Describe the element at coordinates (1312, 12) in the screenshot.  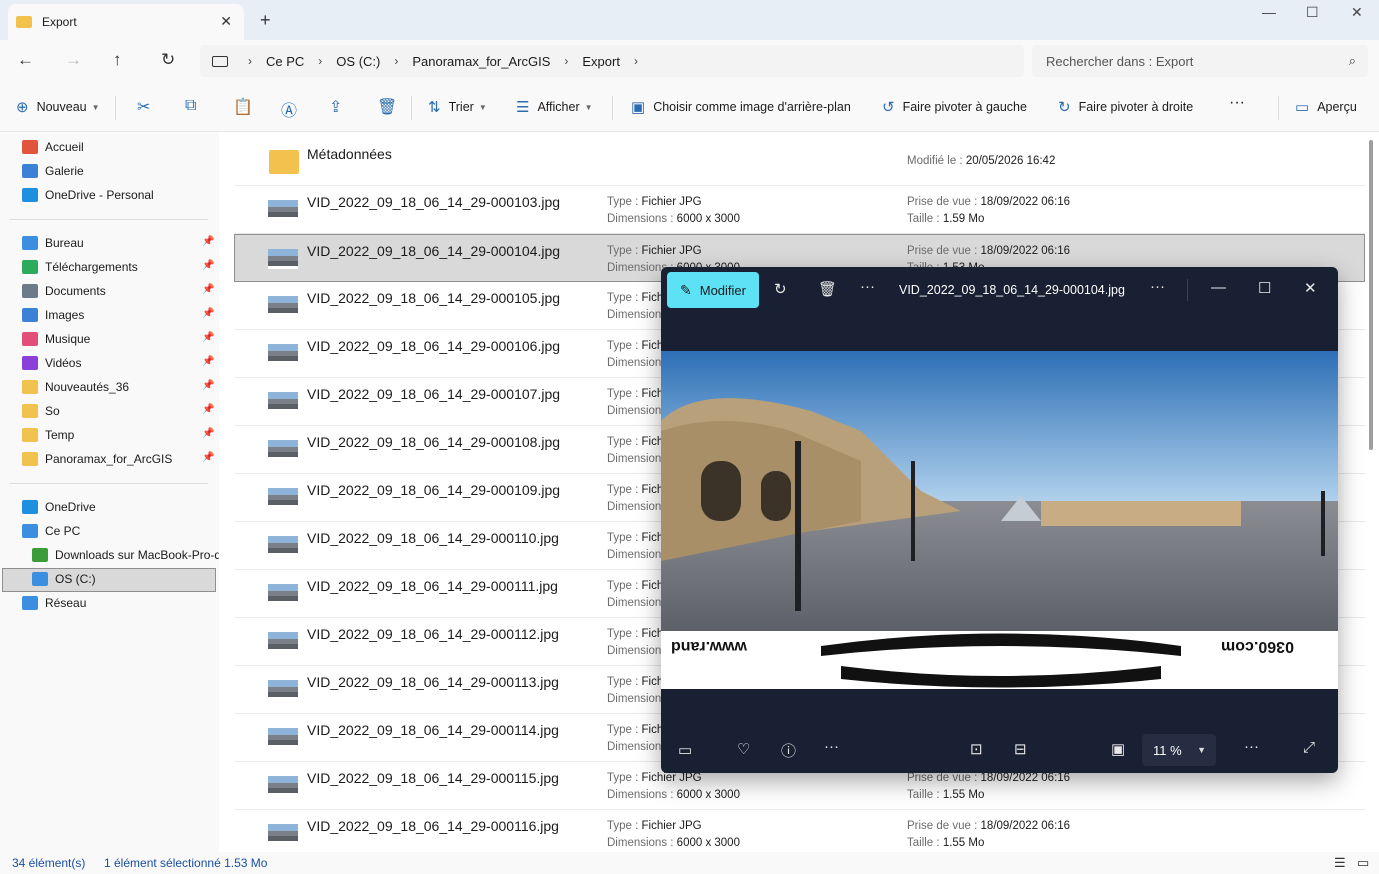
I see `maximize-button: ☐` at that location.